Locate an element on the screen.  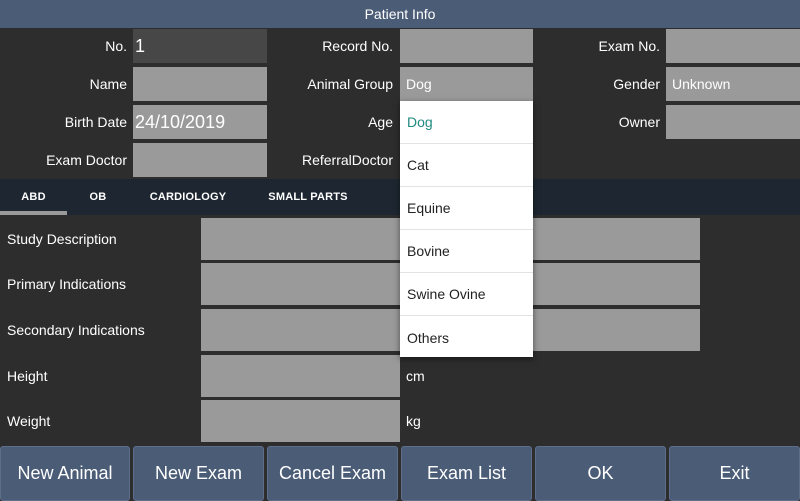
weight-label: Weight is located at coordinates (29, 421).